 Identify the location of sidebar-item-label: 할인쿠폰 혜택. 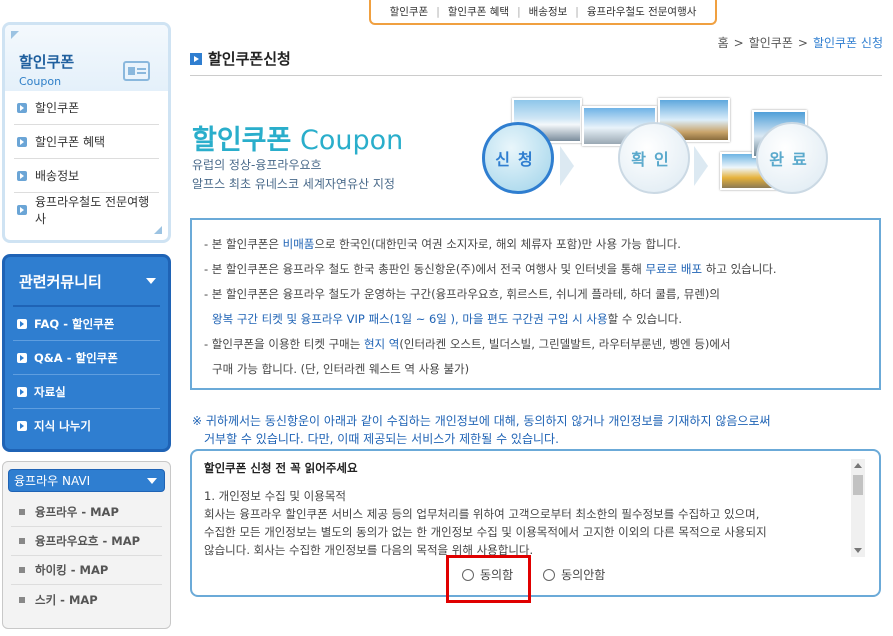
(70, 142).